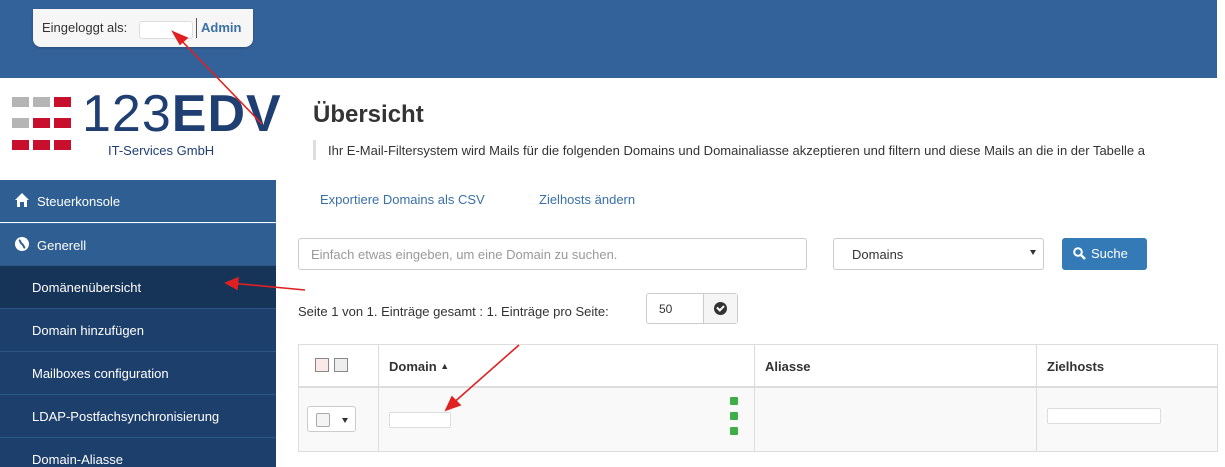  Describe the element at coordinates (265, 283) in the screenshot. I see `annotation-arrow-sidebar` at that location.